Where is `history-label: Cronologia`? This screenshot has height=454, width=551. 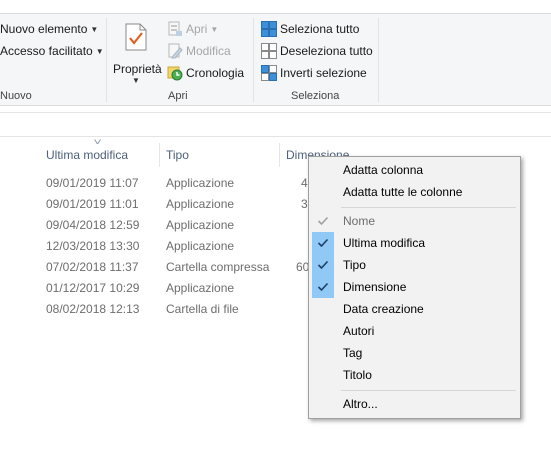
history-label: Cronologia is located at coordinates (215, 73).